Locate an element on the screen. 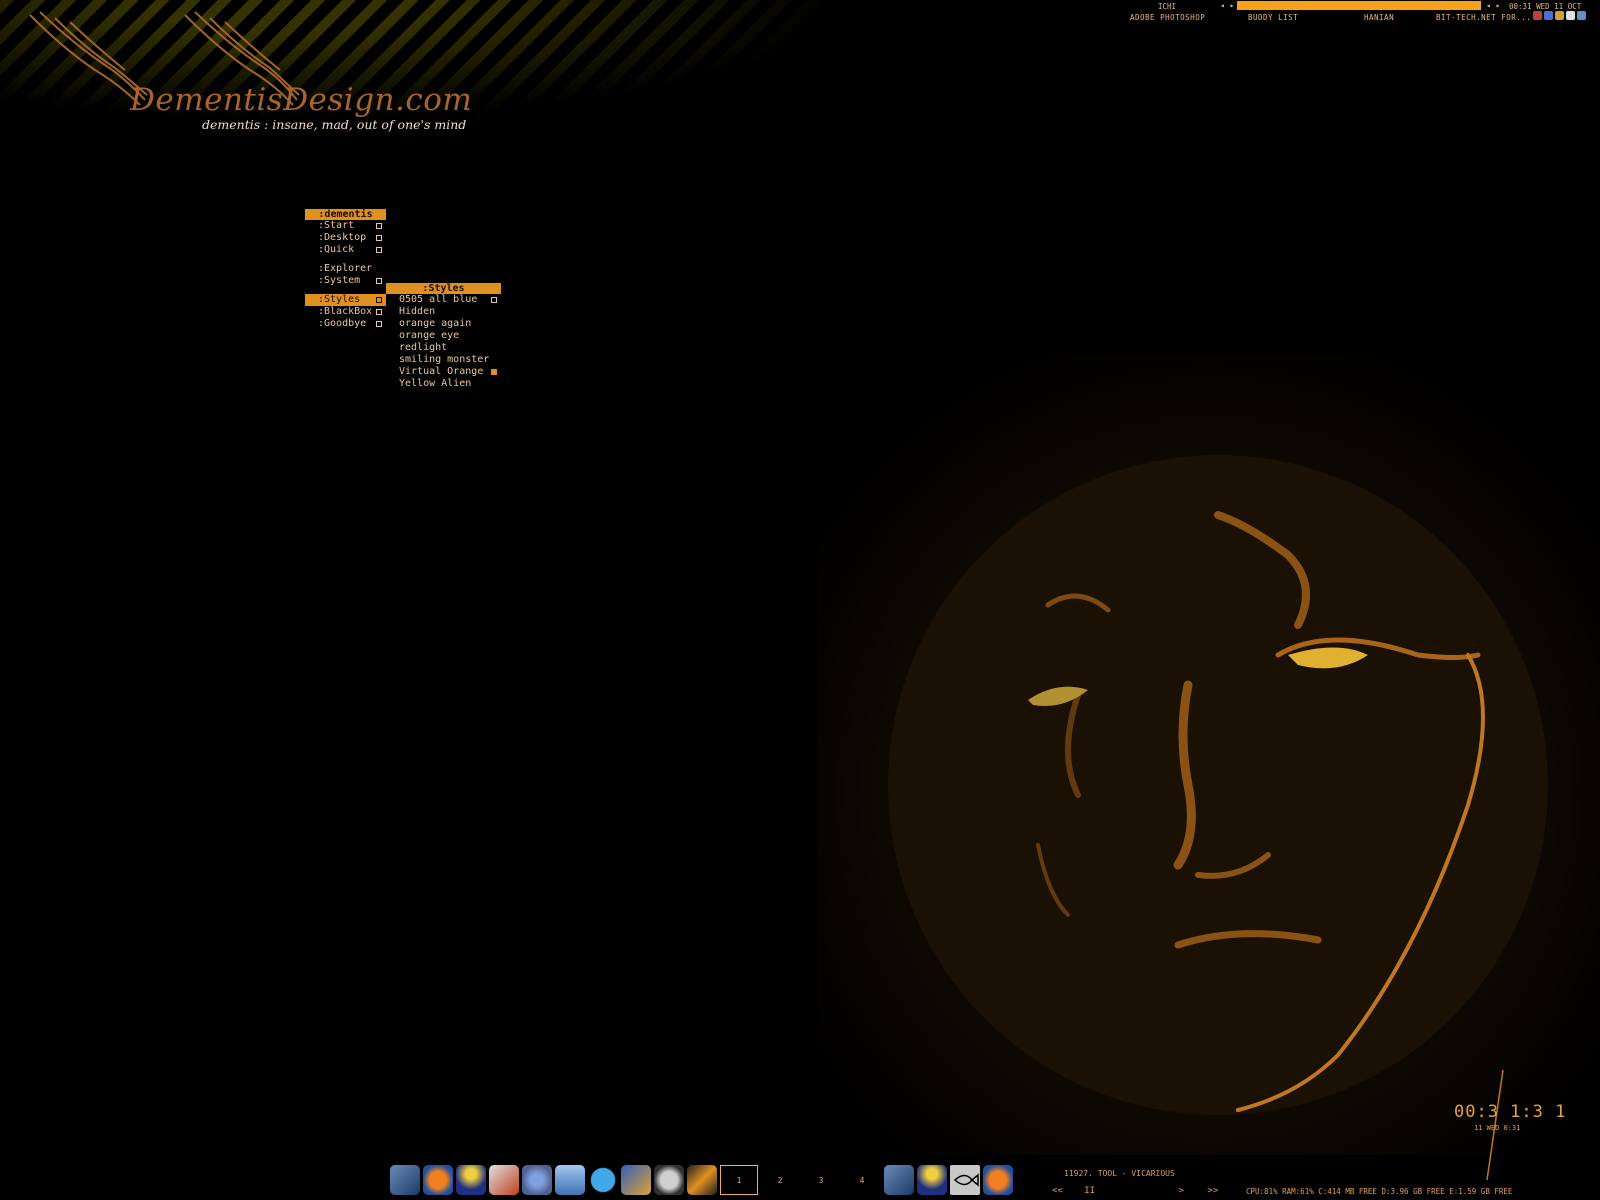 This screenshot has height=1200, width=1600. menu-item-styles: :Styles is located at coordinates (345, 300).